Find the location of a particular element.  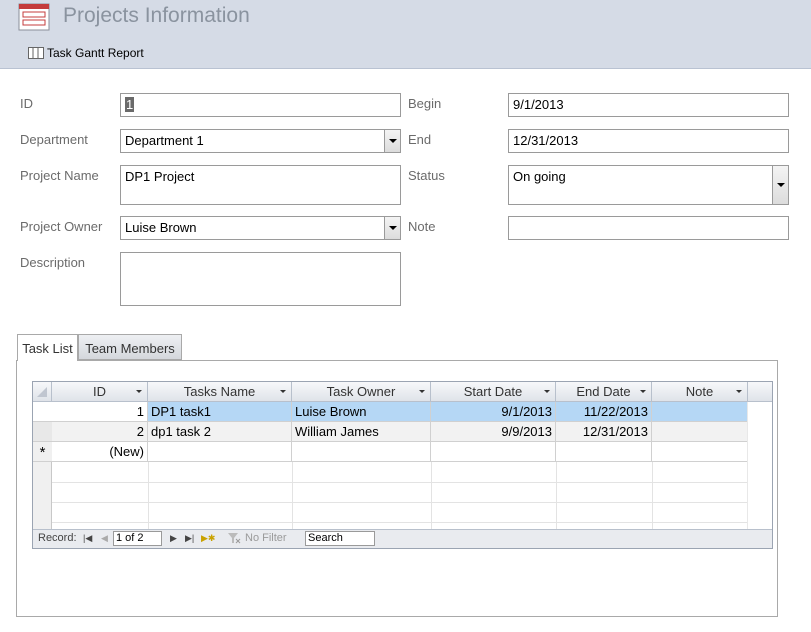

begin-field: 9/1/2013 is located at coordinates (648, 105).